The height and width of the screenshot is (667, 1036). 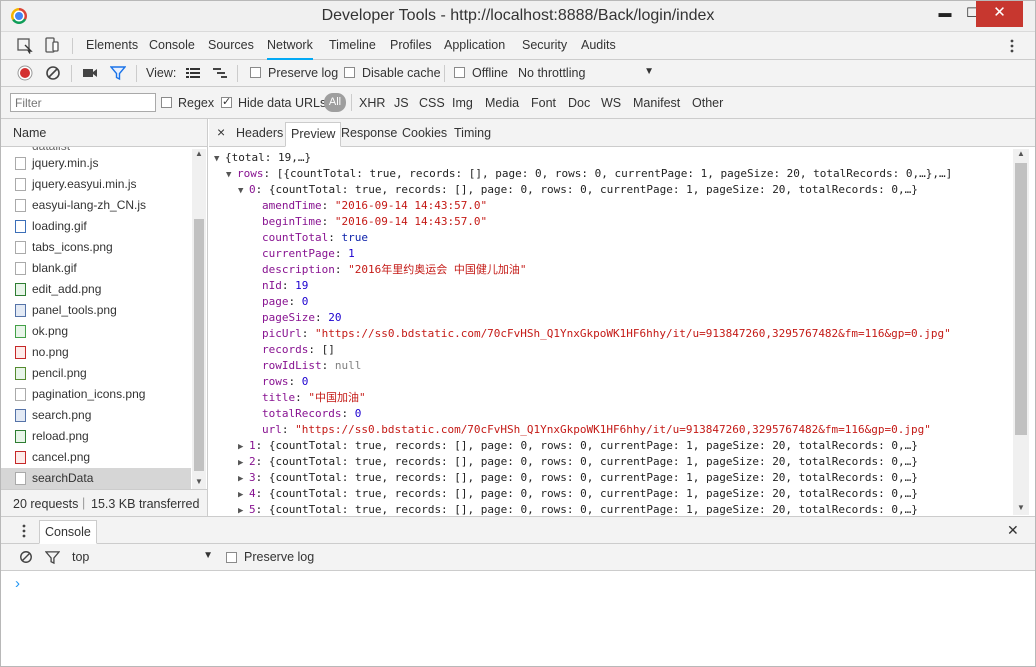 What do you see at coordinates (459, 72) in the screenshot?
I see `offline-checkbox` at bounding box center [459, 72].